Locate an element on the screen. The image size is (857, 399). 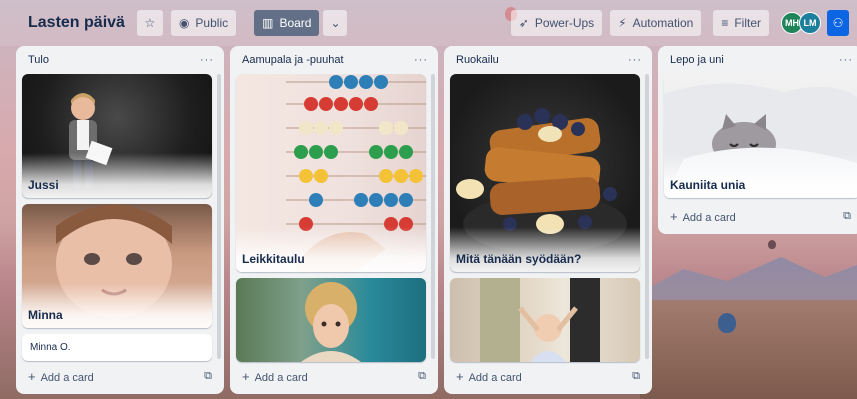
star-button: ☆ is located at coordinates (149, 23).